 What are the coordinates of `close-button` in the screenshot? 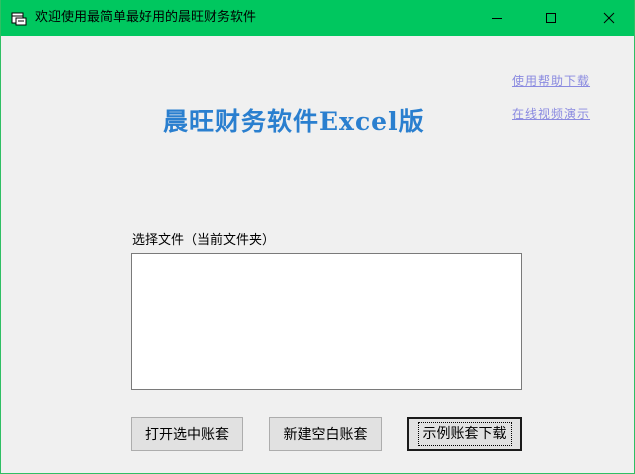 It's located at (609, 18).